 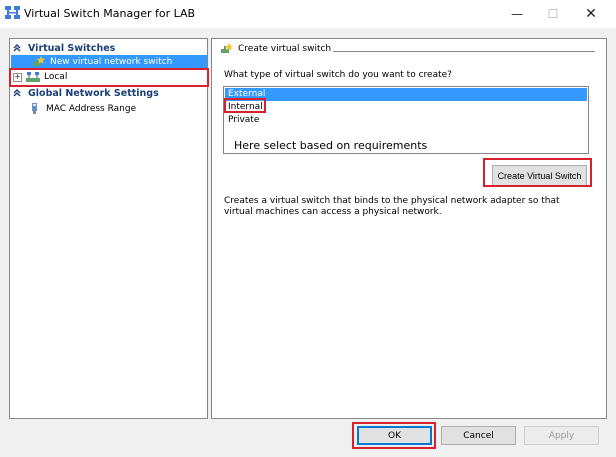 I want to click on tree-item-local: + Local, so click(x=38, y=77).